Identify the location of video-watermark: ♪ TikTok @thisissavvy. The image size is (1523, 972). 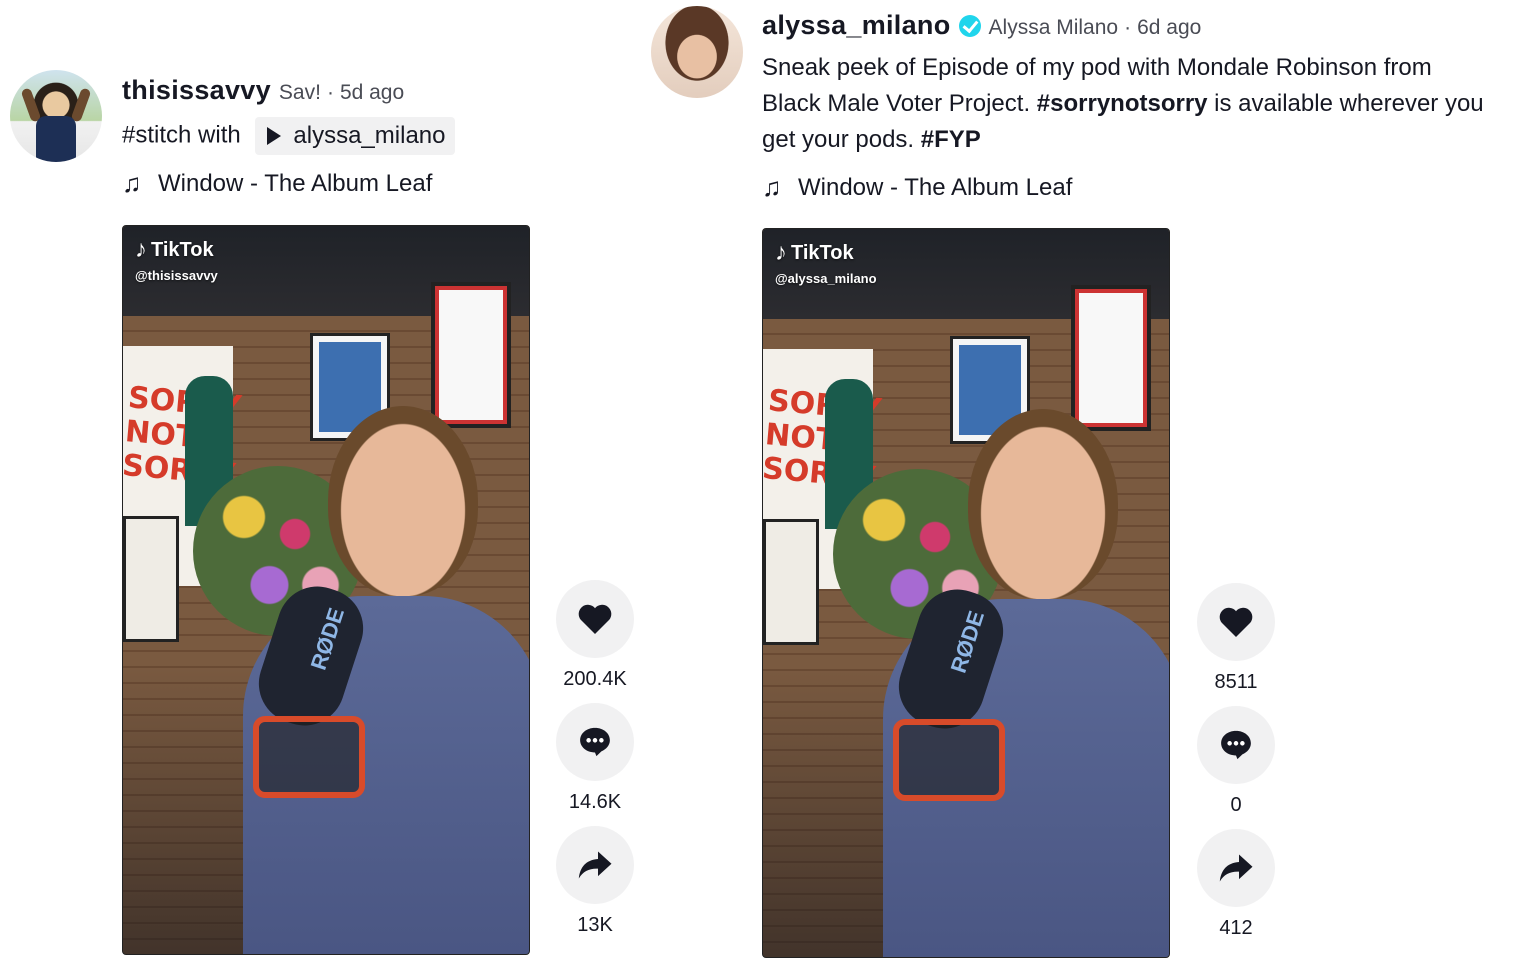
(176, 259).